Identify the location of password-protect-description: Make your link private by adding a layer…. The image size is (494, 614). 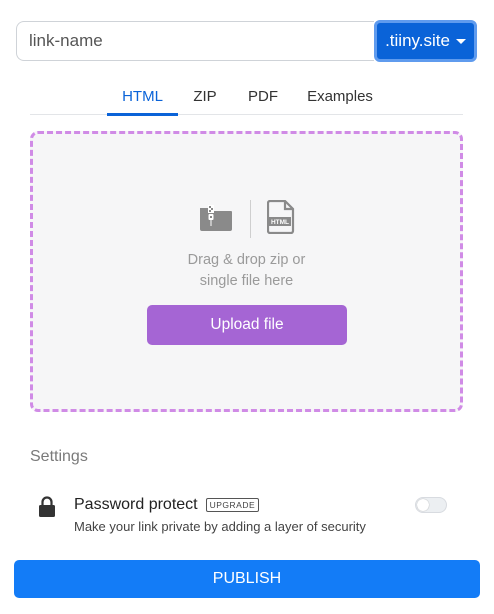
(220, 526).